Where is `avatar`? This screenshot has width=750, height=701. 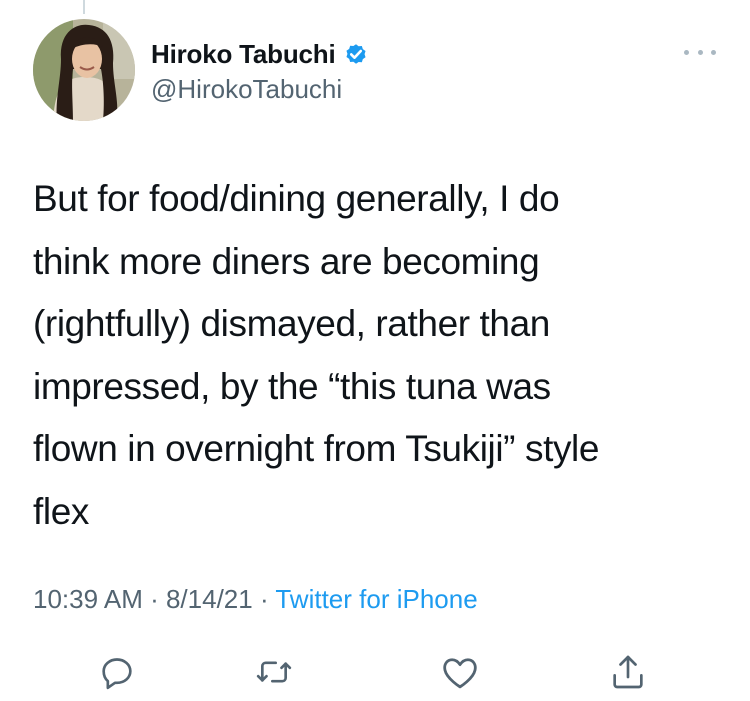
avatar is located at coordinates (84, 70).